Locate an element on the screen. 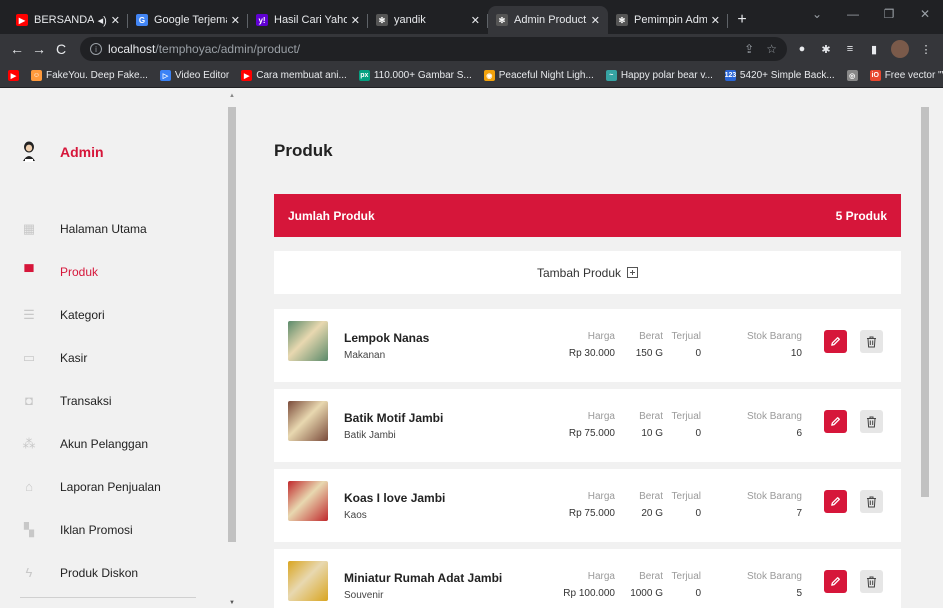 The height and width of the screenshot is (608, 943). product-count-label: Jumlah Produk is located at coordinates (331, 215).